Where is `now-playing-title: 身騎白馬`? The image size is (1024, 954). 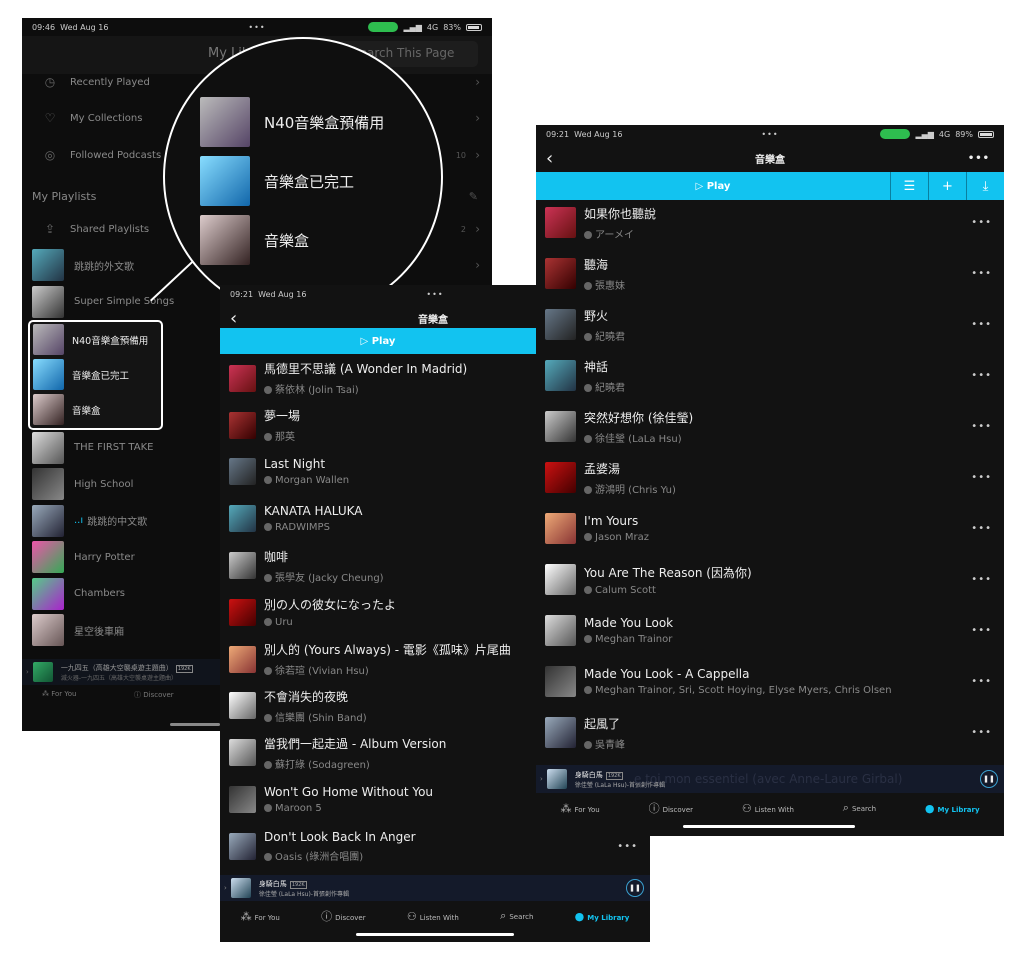 now-playing-title: 身騎白馬 is located at coordinates (272, 883).